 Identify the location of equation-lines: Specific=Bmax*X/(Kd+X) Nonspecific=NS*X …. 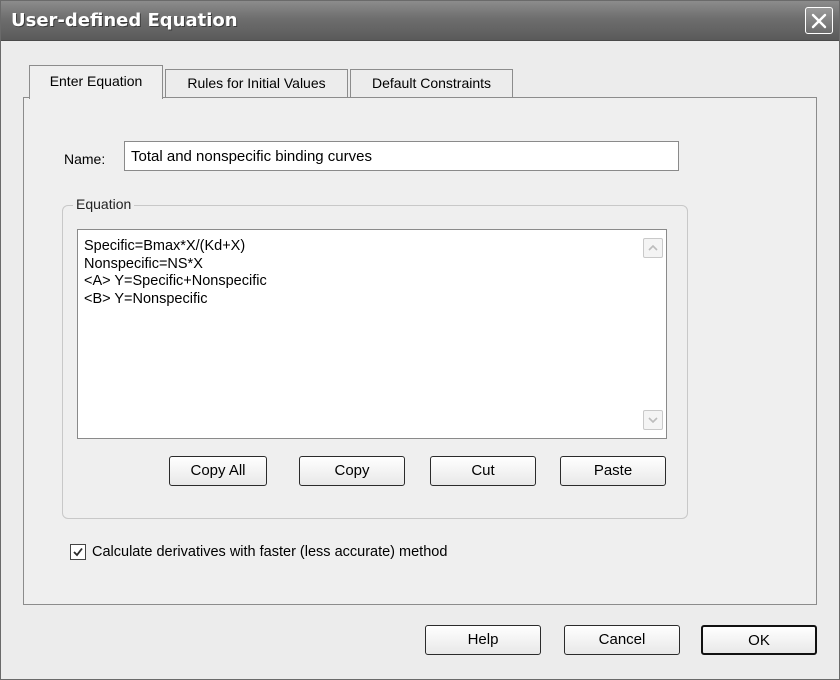
(175, 273).